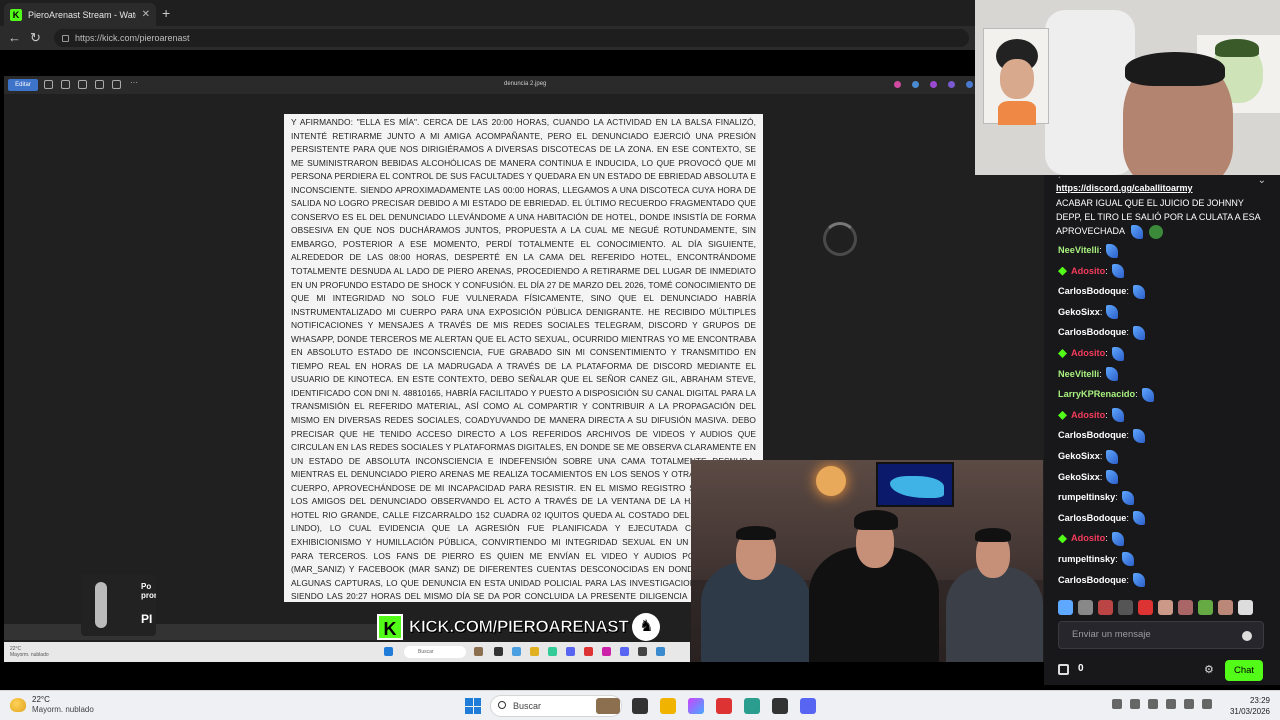 The width and height of the screenshot is (1280, 720). I want to click on clock-time: 23:29, so click(1259, 700).